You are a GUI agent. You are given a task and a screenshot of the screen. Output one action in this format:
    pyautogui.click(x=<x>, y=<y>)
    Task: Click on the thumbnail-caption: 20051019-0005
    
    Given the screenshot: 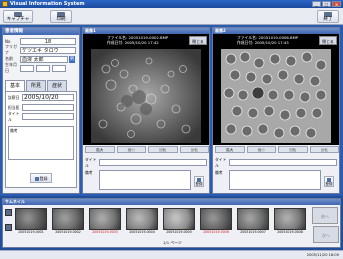 What is the action you would take?
    pyautogui.click(x=179, y=232)
    